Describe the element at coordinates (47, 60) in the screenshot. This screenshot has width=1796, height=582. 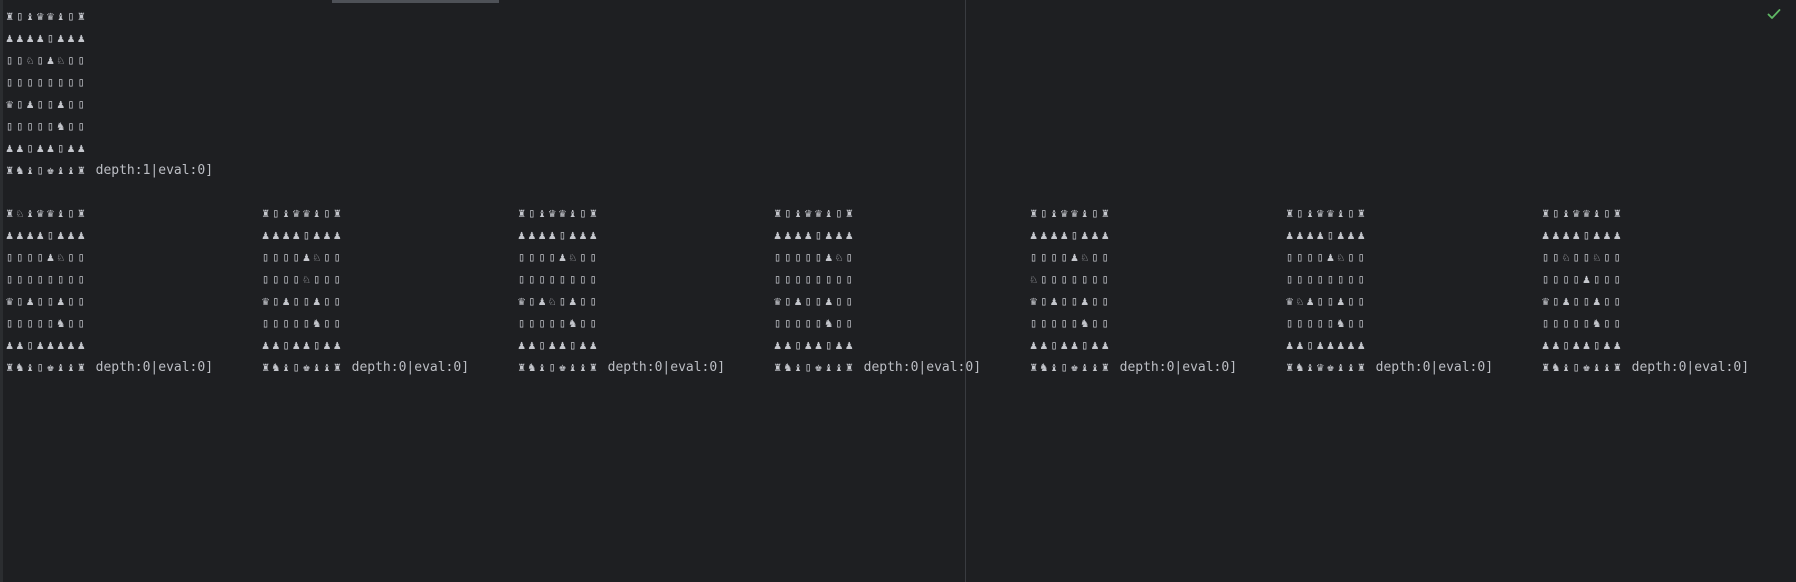
I see `board-row-text: ▯▯♘▯♟♘▯▯` at that location.